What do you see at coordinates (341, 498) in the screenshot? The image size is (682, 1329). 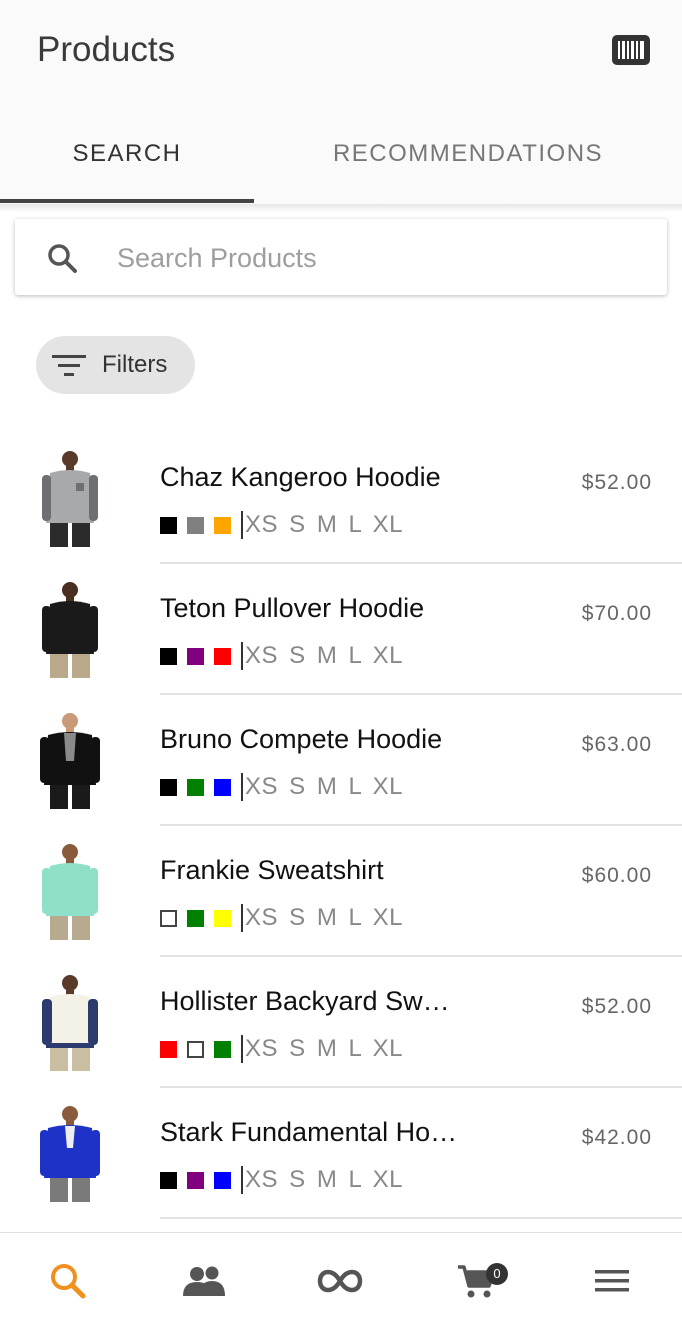 I see `product-row: Chaz Kangeroo Hoodie $52.00 XS S M L XL` at bounding box center [341, 498].